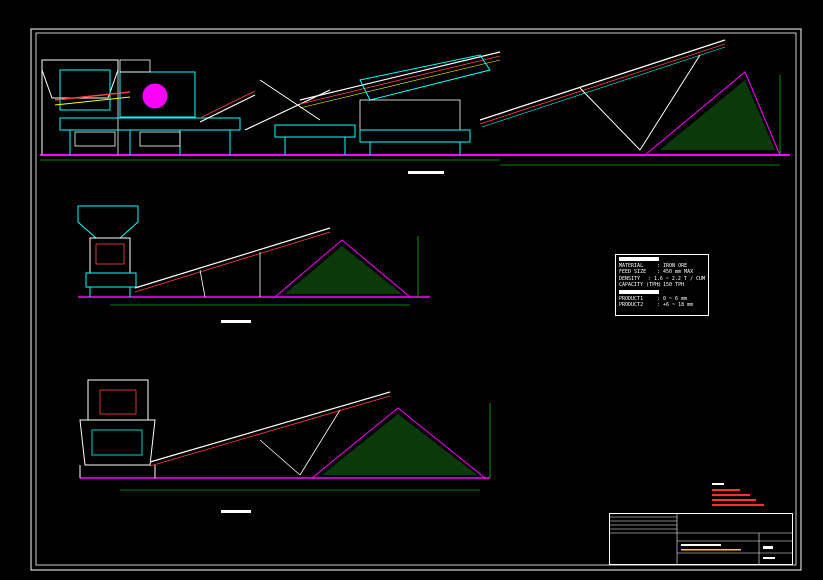  What do you see at coordinates (426, 172) in the screenshot?
I see `view-label-plant` at bounding box center [426, 172].